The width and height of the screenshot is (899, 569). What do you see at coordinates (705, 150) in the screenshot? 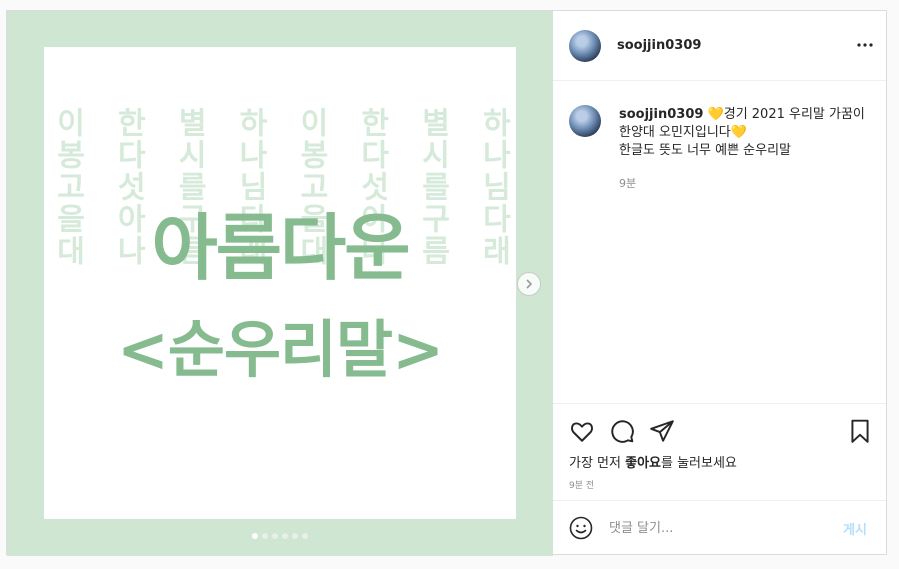
I see `caption-line2: 한글도 뜻도 너무 예쁜 순우리말` at bounding box center [705, 150].